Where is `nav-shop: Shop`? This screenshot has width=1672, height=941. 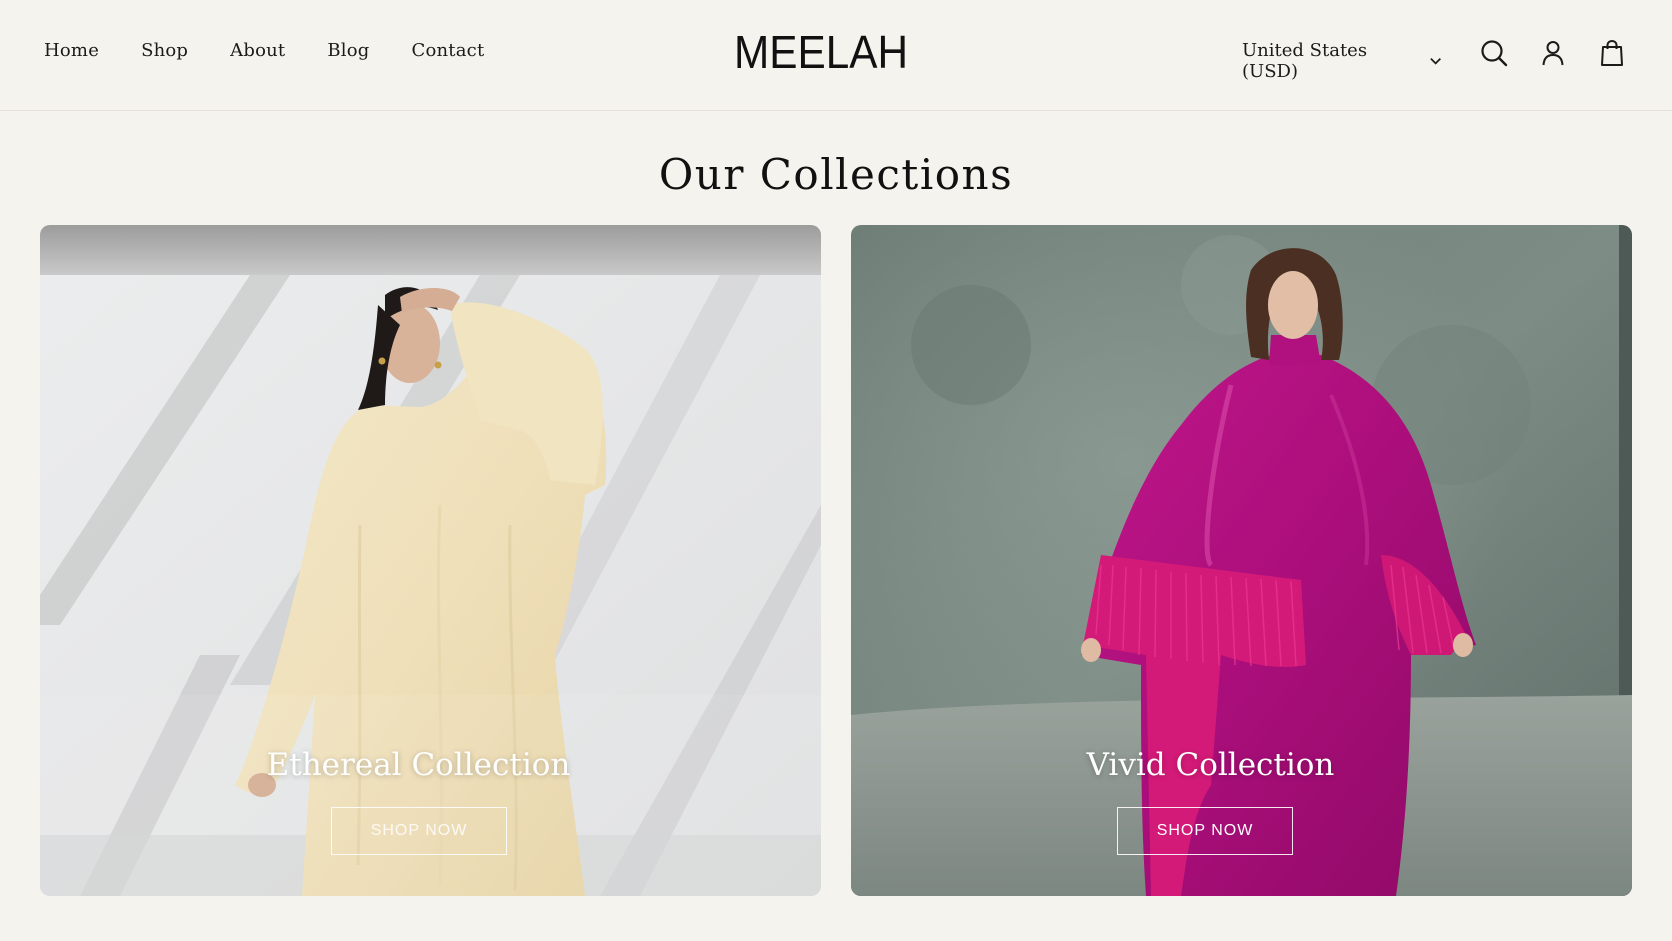 nav-shop: Shop is located at coordinates (164, 50).